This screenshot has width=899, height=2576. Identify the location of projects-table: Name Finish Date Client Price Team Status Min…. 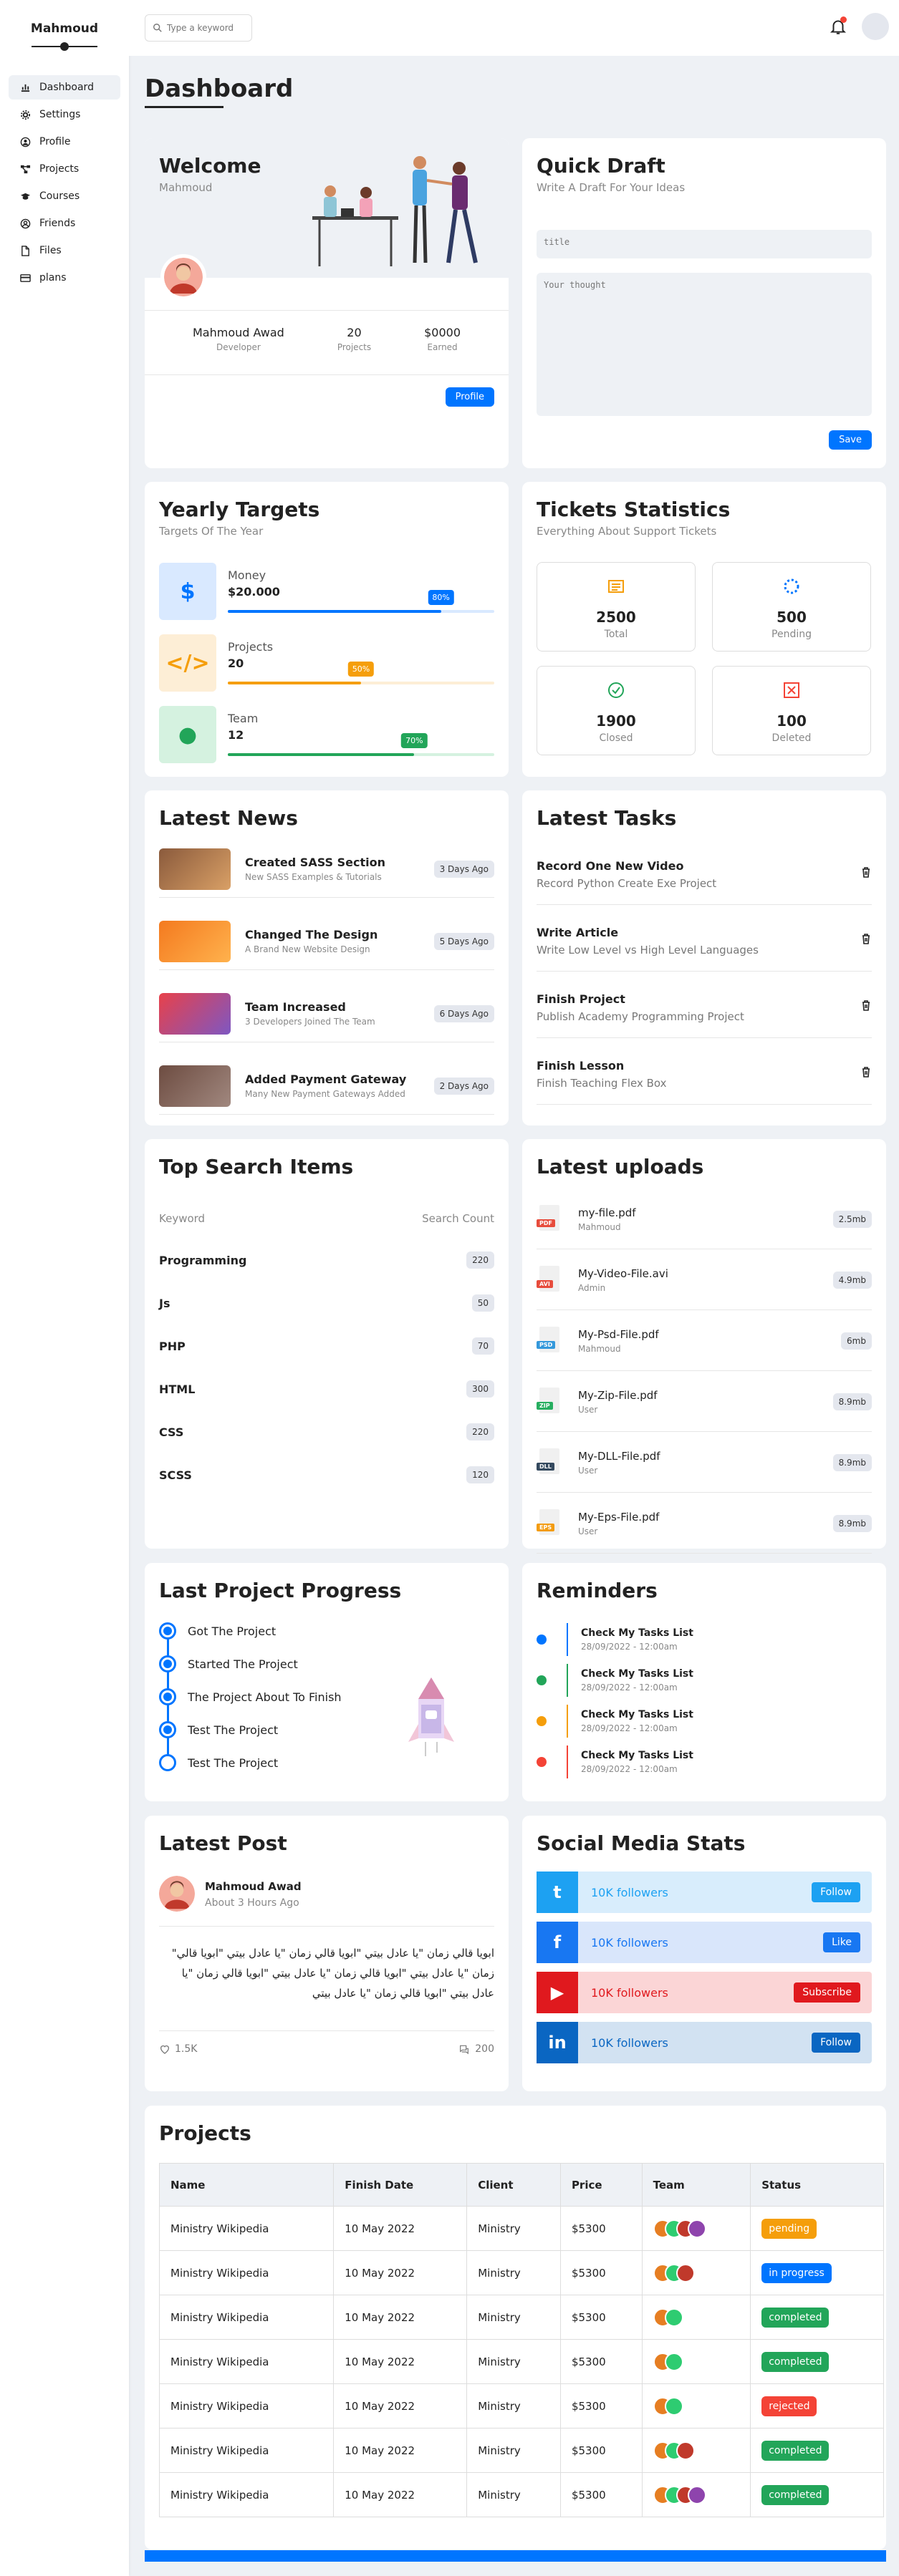
(521, 2340).